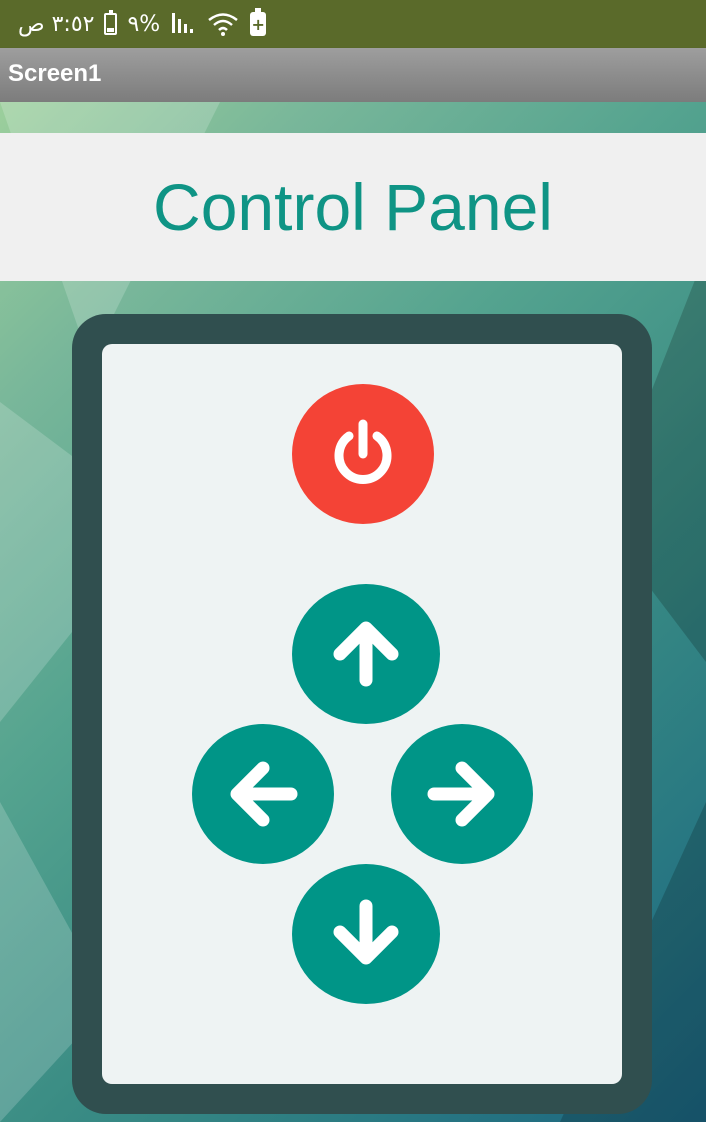 This screenshot has height=1122, width=706. What do you see at coordinates (111, 22) in the screenshot?
I see `battery-icon` at bounding box center [111, 22].